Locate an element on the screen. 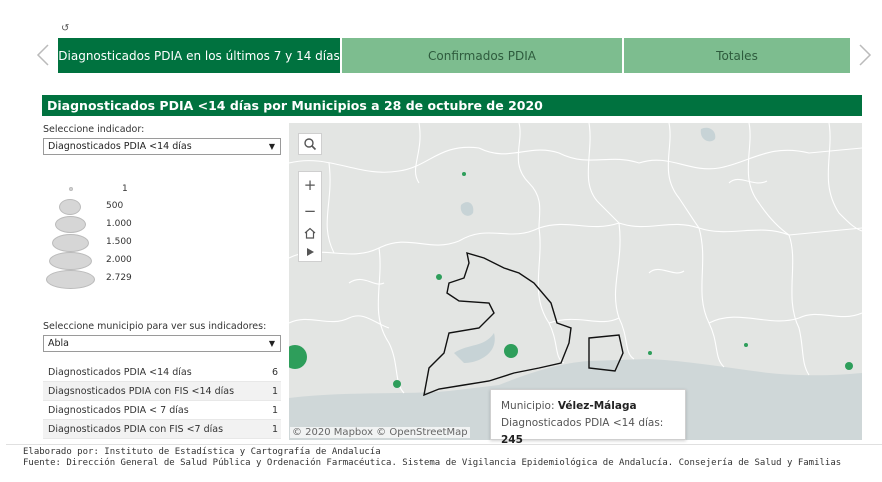 The width and height of the screenshot is (882, 482). indicator-label: Diagnosticados PDIA < 7 días is located at coordinates (118, 410).